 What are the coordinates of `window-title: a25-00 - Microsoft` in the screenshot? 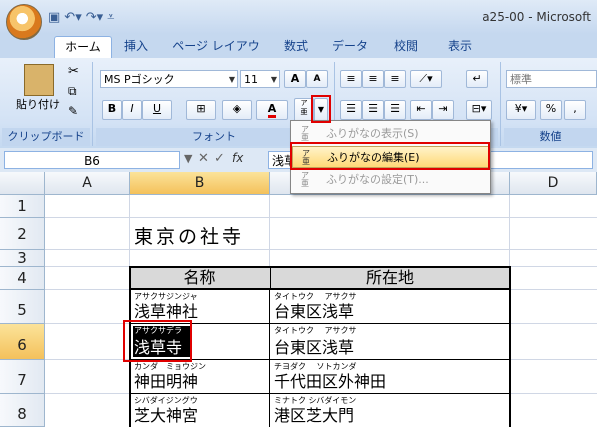 It's located at (536, 17).